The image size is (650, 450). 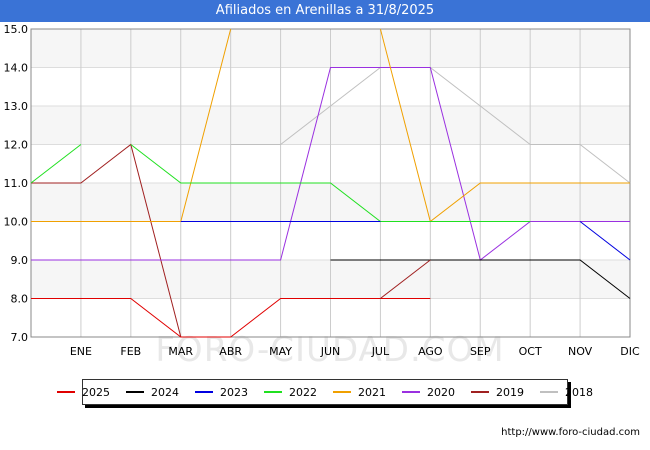 I want to click on legend-label: 2020, so click(x=441, y=392).